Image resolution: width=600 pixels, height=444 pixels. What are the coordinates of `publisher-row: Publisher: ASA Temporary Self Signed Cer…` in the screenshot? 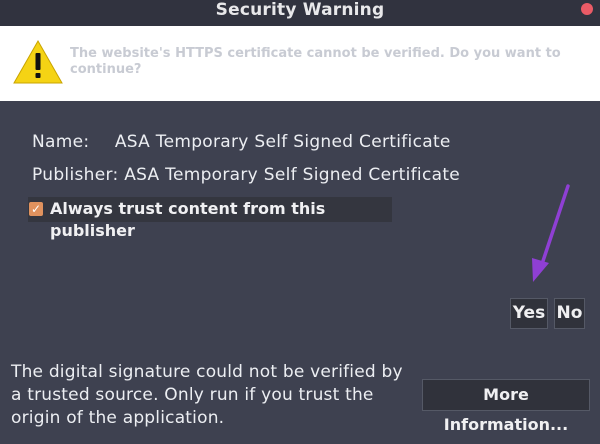 It's located at (246, 175).